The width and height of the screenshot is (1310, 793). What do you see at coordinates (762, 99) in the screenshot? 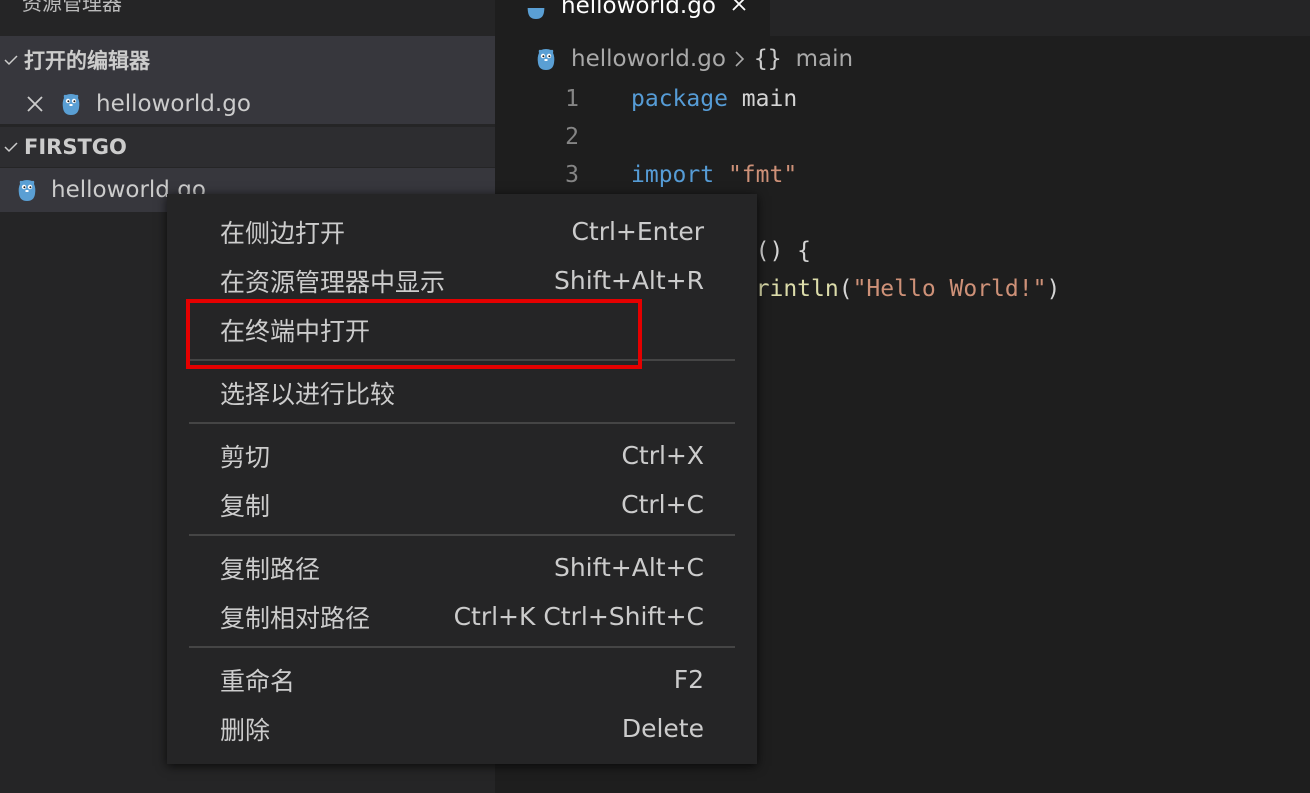
I see `code-token: main` at bounding box center [762, 99].